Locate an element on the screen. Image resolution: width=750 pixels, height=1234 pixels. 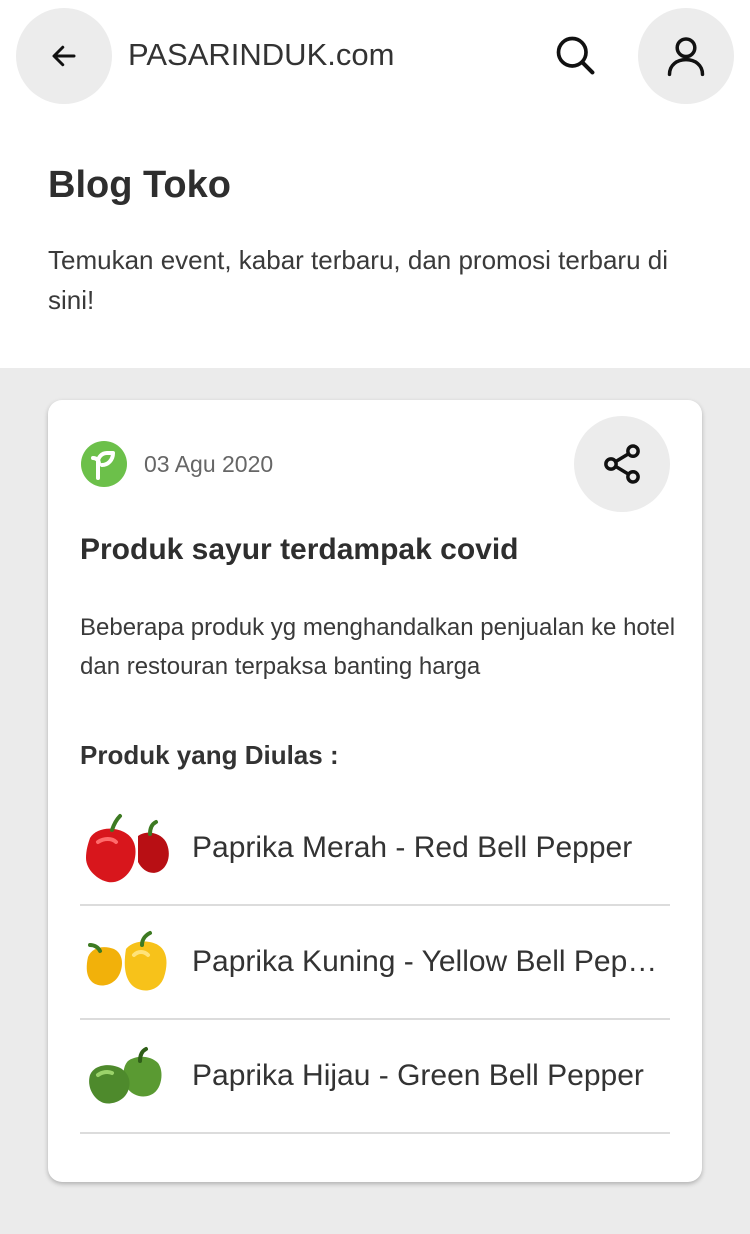
product-name: Paprika Hijau - Green Bell Pepper is located at coordinates (431, 1076).